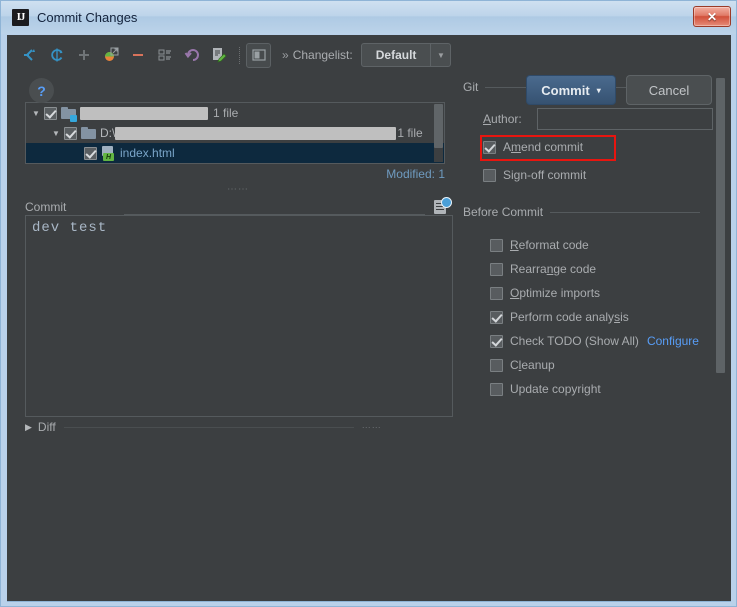  I want to click on before-commit-section-title: Before Commit, so click(503, 212).